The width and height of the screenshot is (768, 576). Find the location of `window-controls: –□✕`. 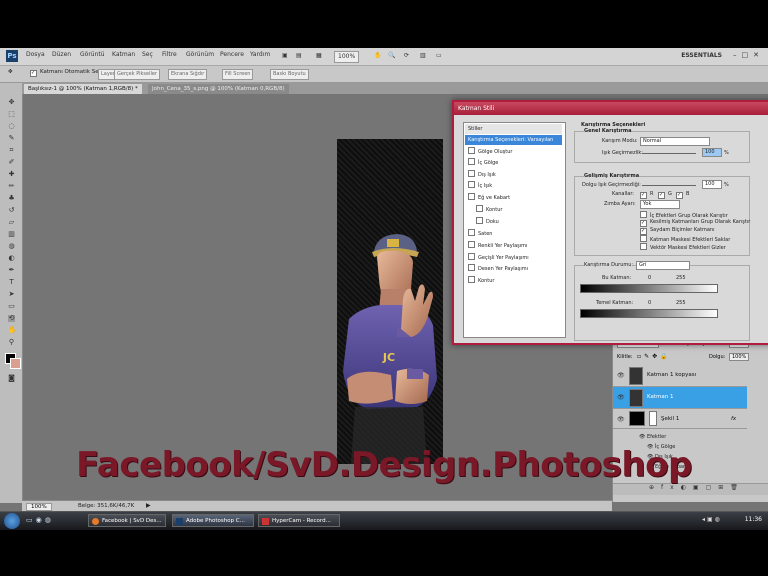

window-controls: –□✕ is located at coordinates (748, 55).